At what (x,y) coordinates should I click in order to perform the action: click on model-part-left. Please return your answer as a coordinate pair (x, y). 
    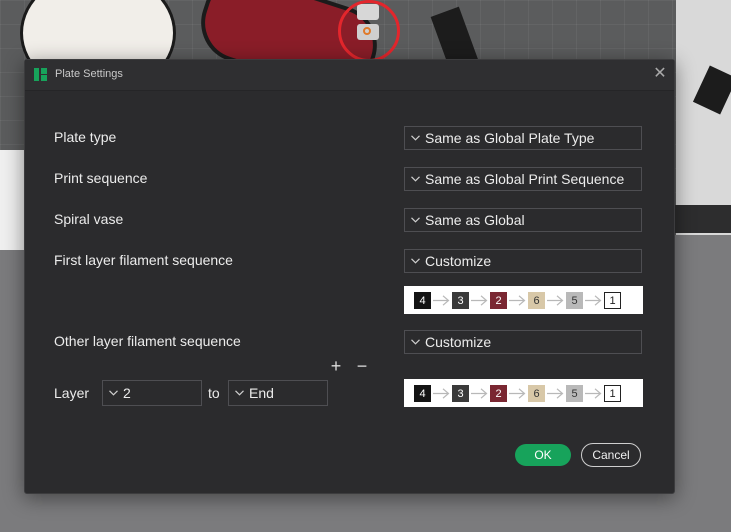
    Looking at the image, I should click on (12, 200).